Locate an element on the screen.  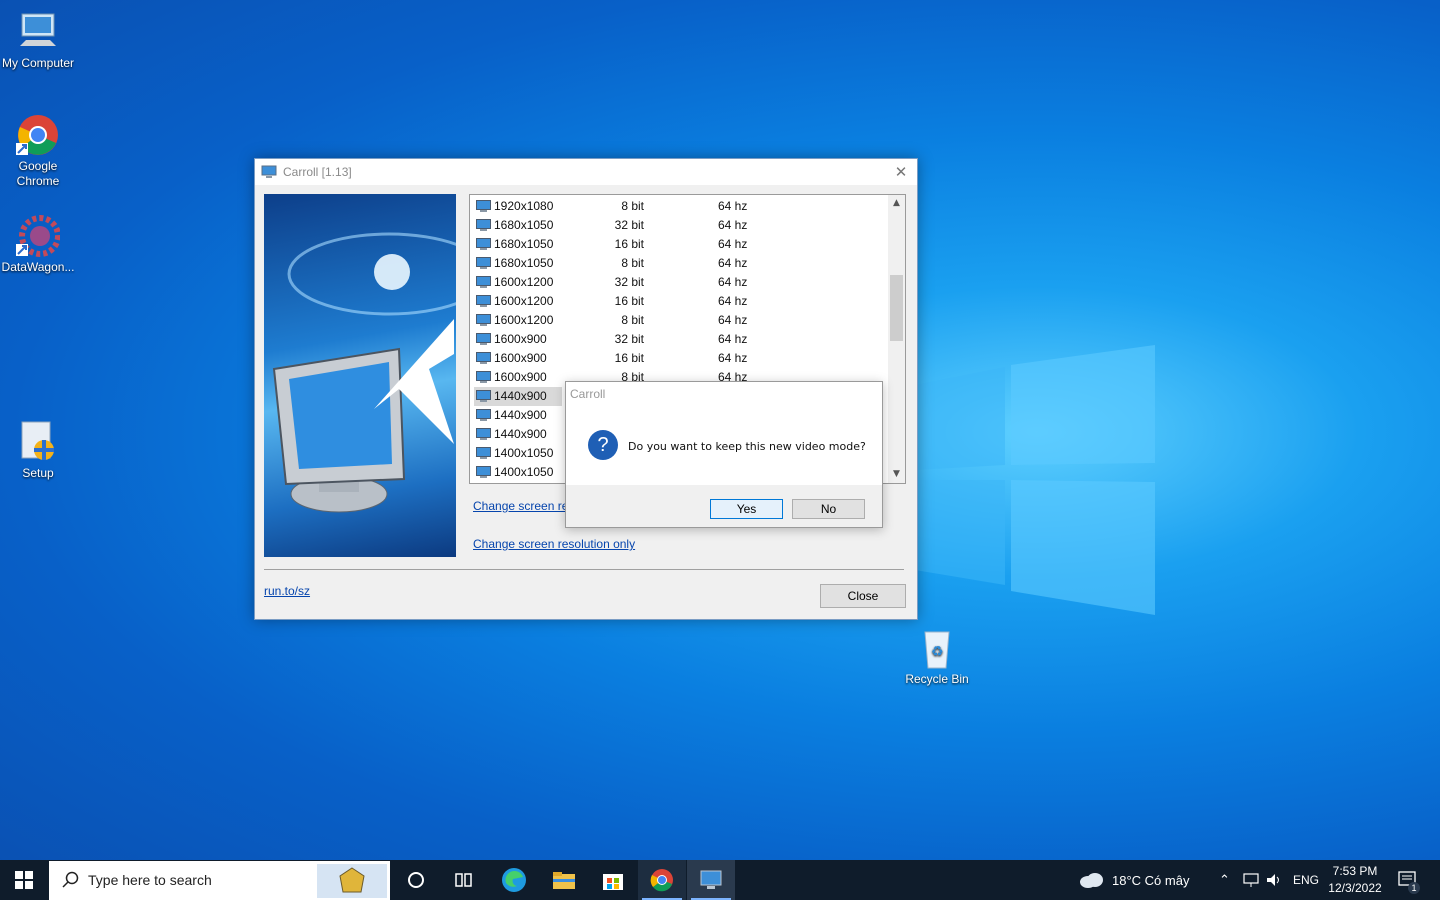
list-item: 1680x1050 8 bit 64 hz is located at coordinates (680, 263).